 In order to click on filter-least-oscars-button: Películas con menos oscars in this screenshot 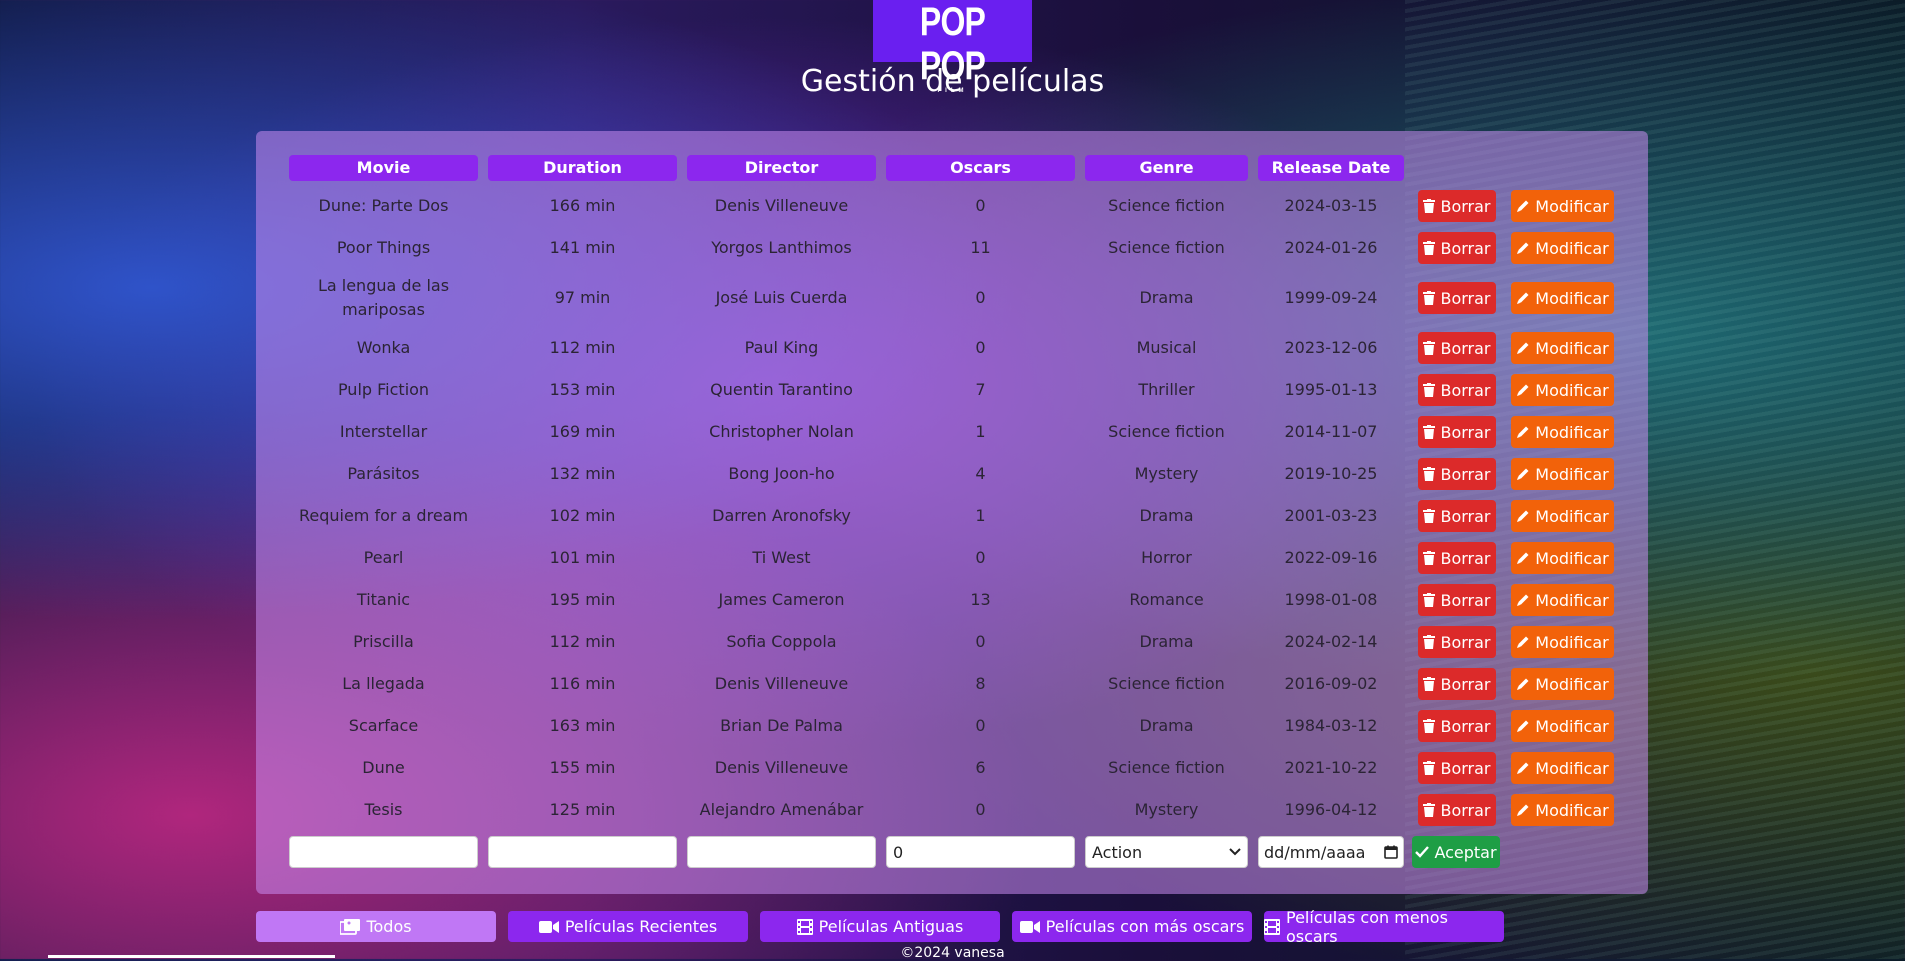, I will do `click(1384, 927)`.